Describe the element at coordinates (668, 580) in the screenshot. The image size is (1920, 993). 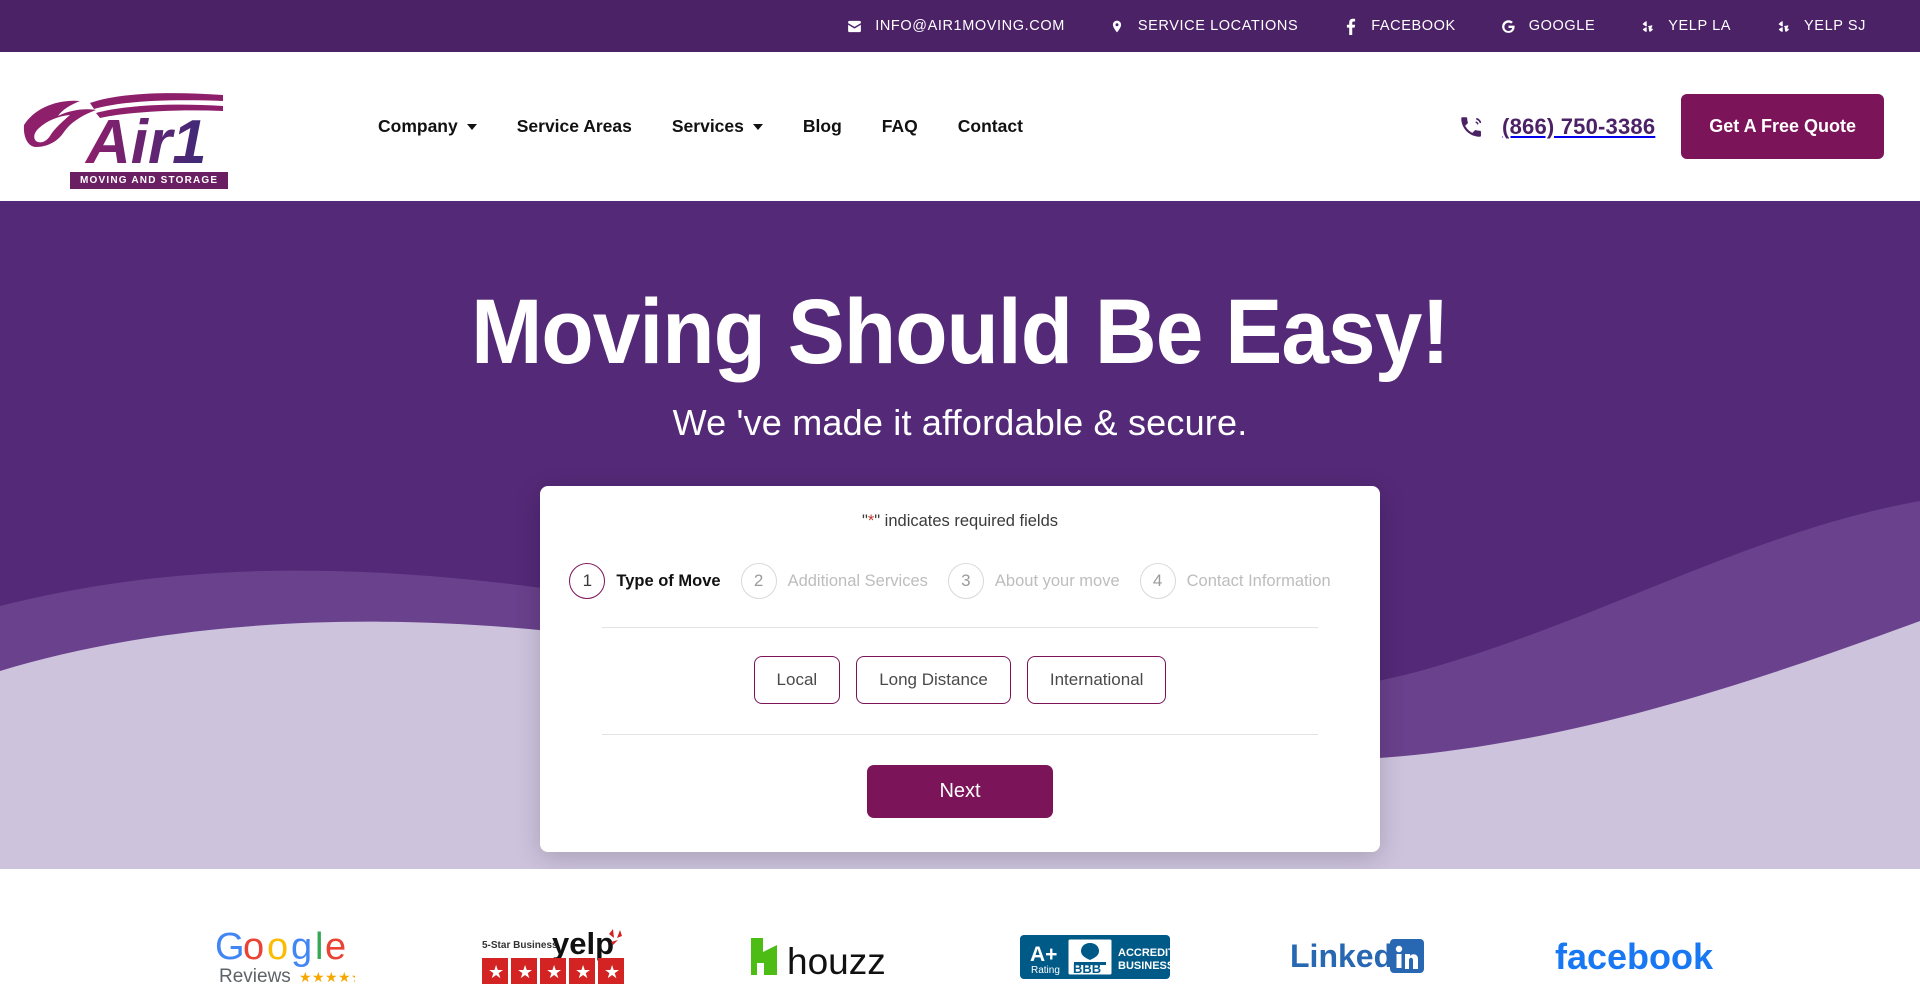
I see `step-1-label: Type of Move` at that location.